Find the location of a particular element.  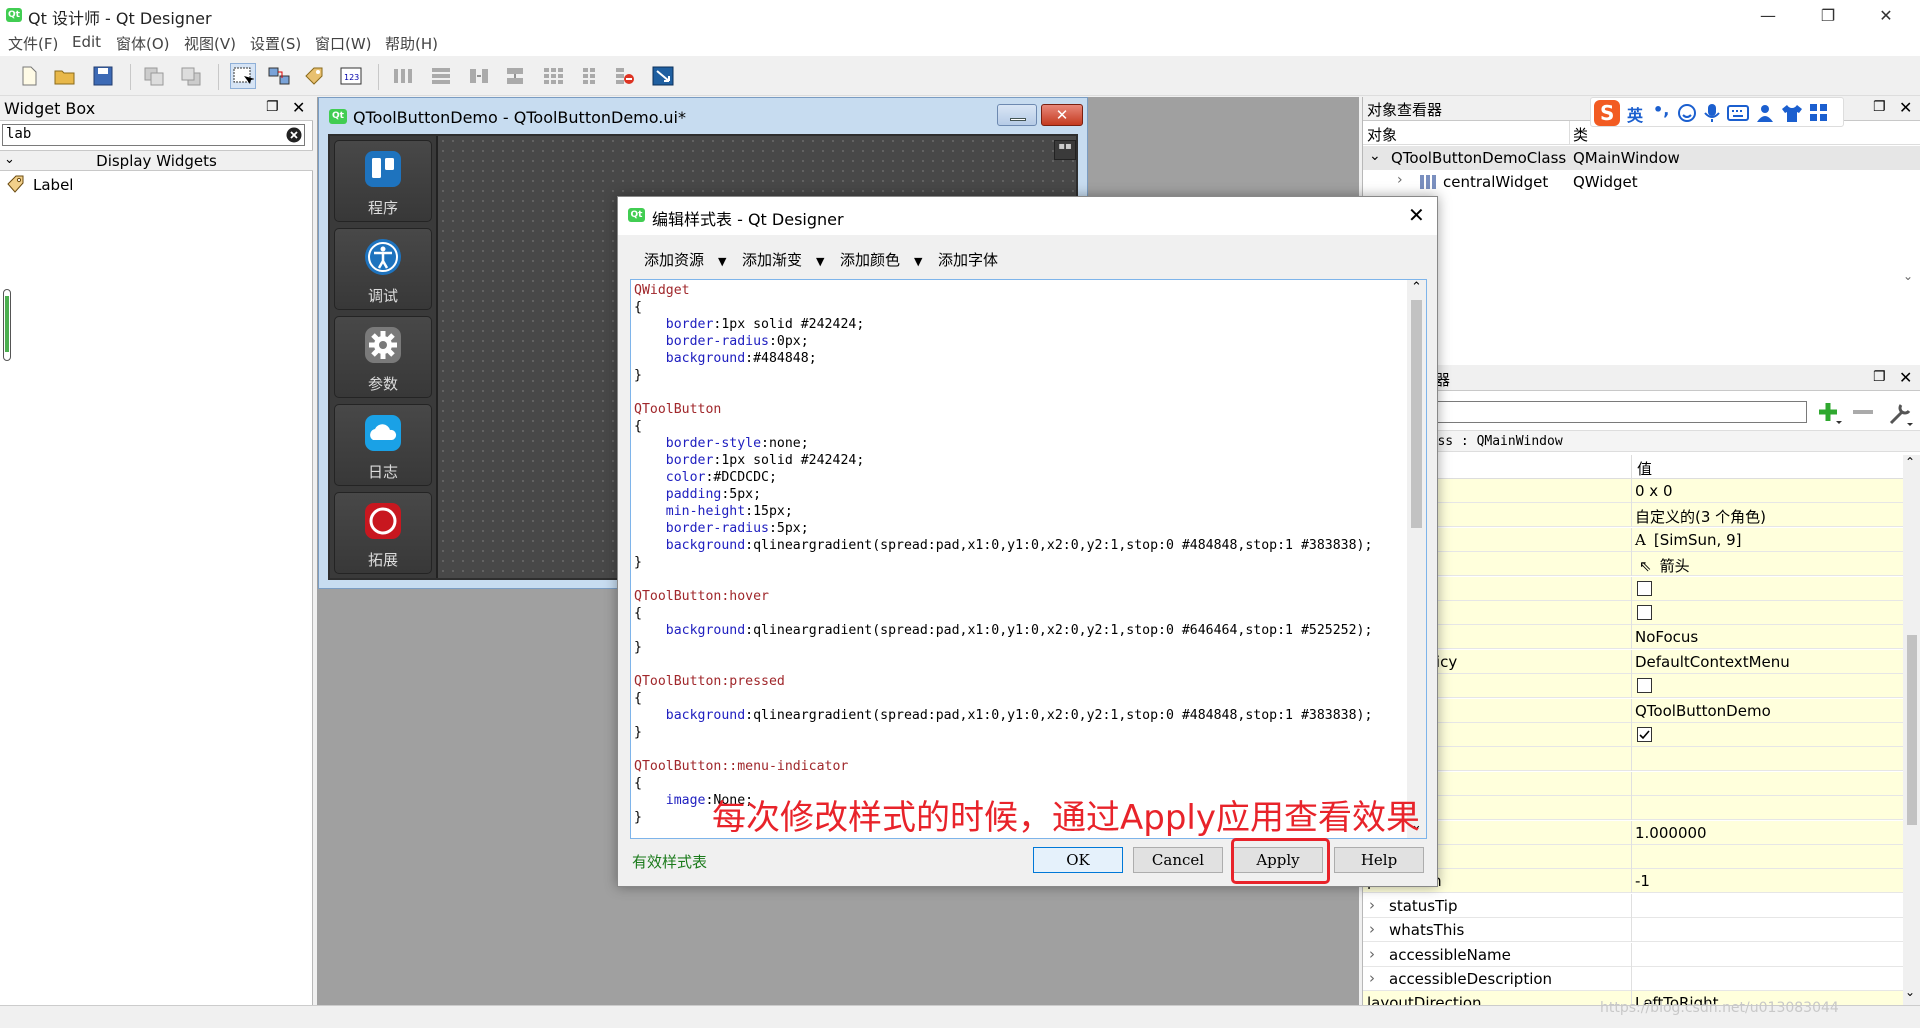

add-resource-button: 添加资源 ▼ is located at coordinates (685, 259).